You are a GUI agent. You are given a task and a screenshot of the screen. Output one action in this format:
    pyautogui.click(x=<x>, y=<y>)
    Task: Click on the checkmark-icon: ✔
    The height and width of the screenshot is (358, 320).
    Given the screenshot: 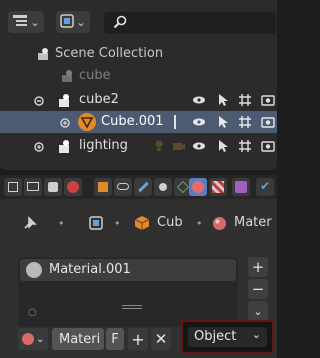 What is the action you would take?
    pyautogui.click(x=265, y=186)
    